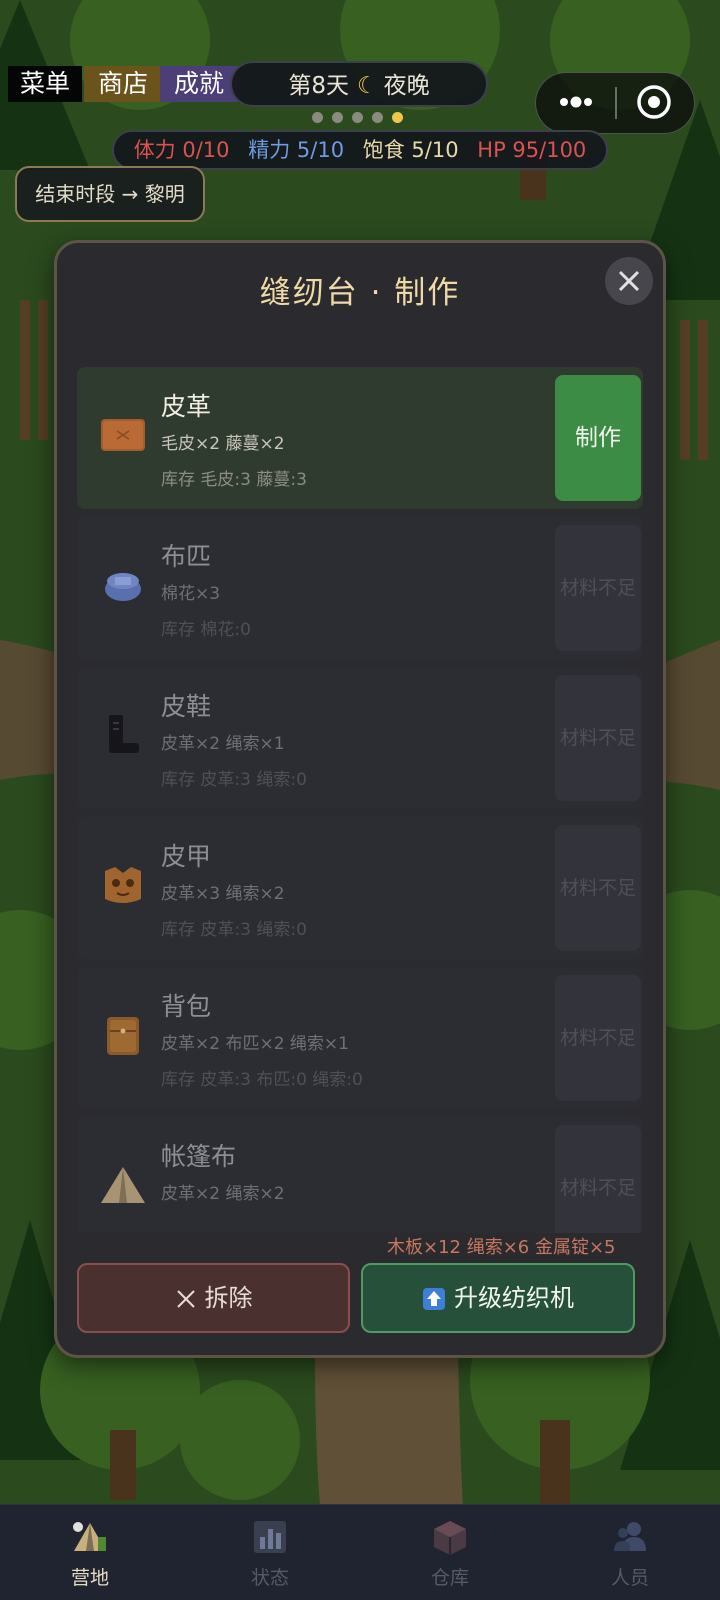  I want to click on recipe-requirements: 皮革×2 布匹×2 绳索×1, so click(255, 1044).